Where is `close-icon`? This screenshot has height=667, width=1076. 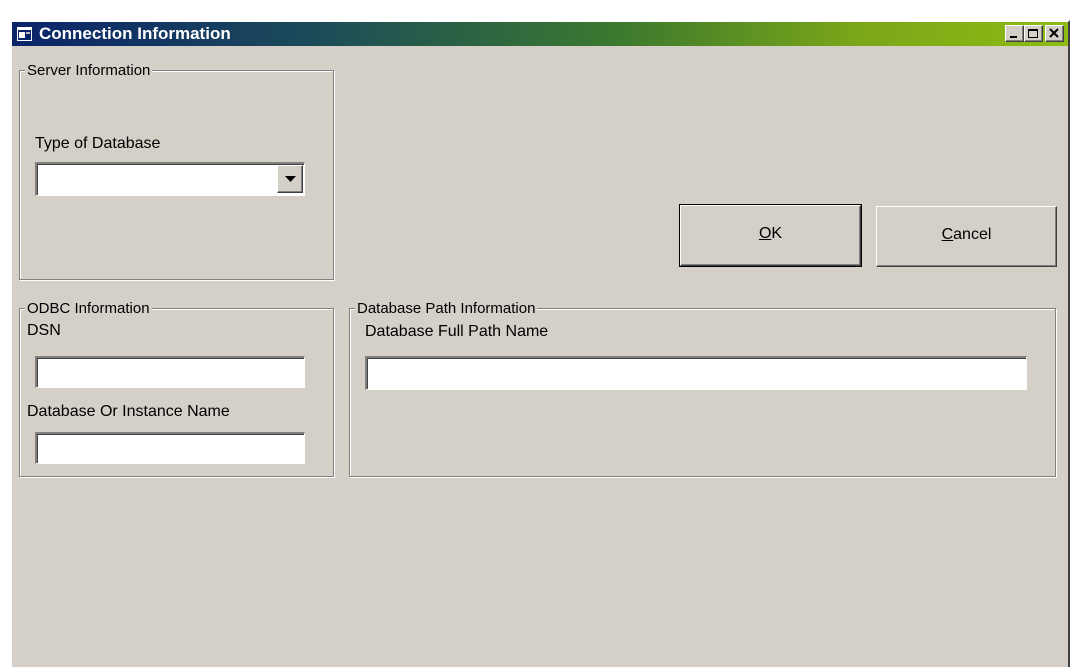 close-icon is located at coordinates (1054, 33).